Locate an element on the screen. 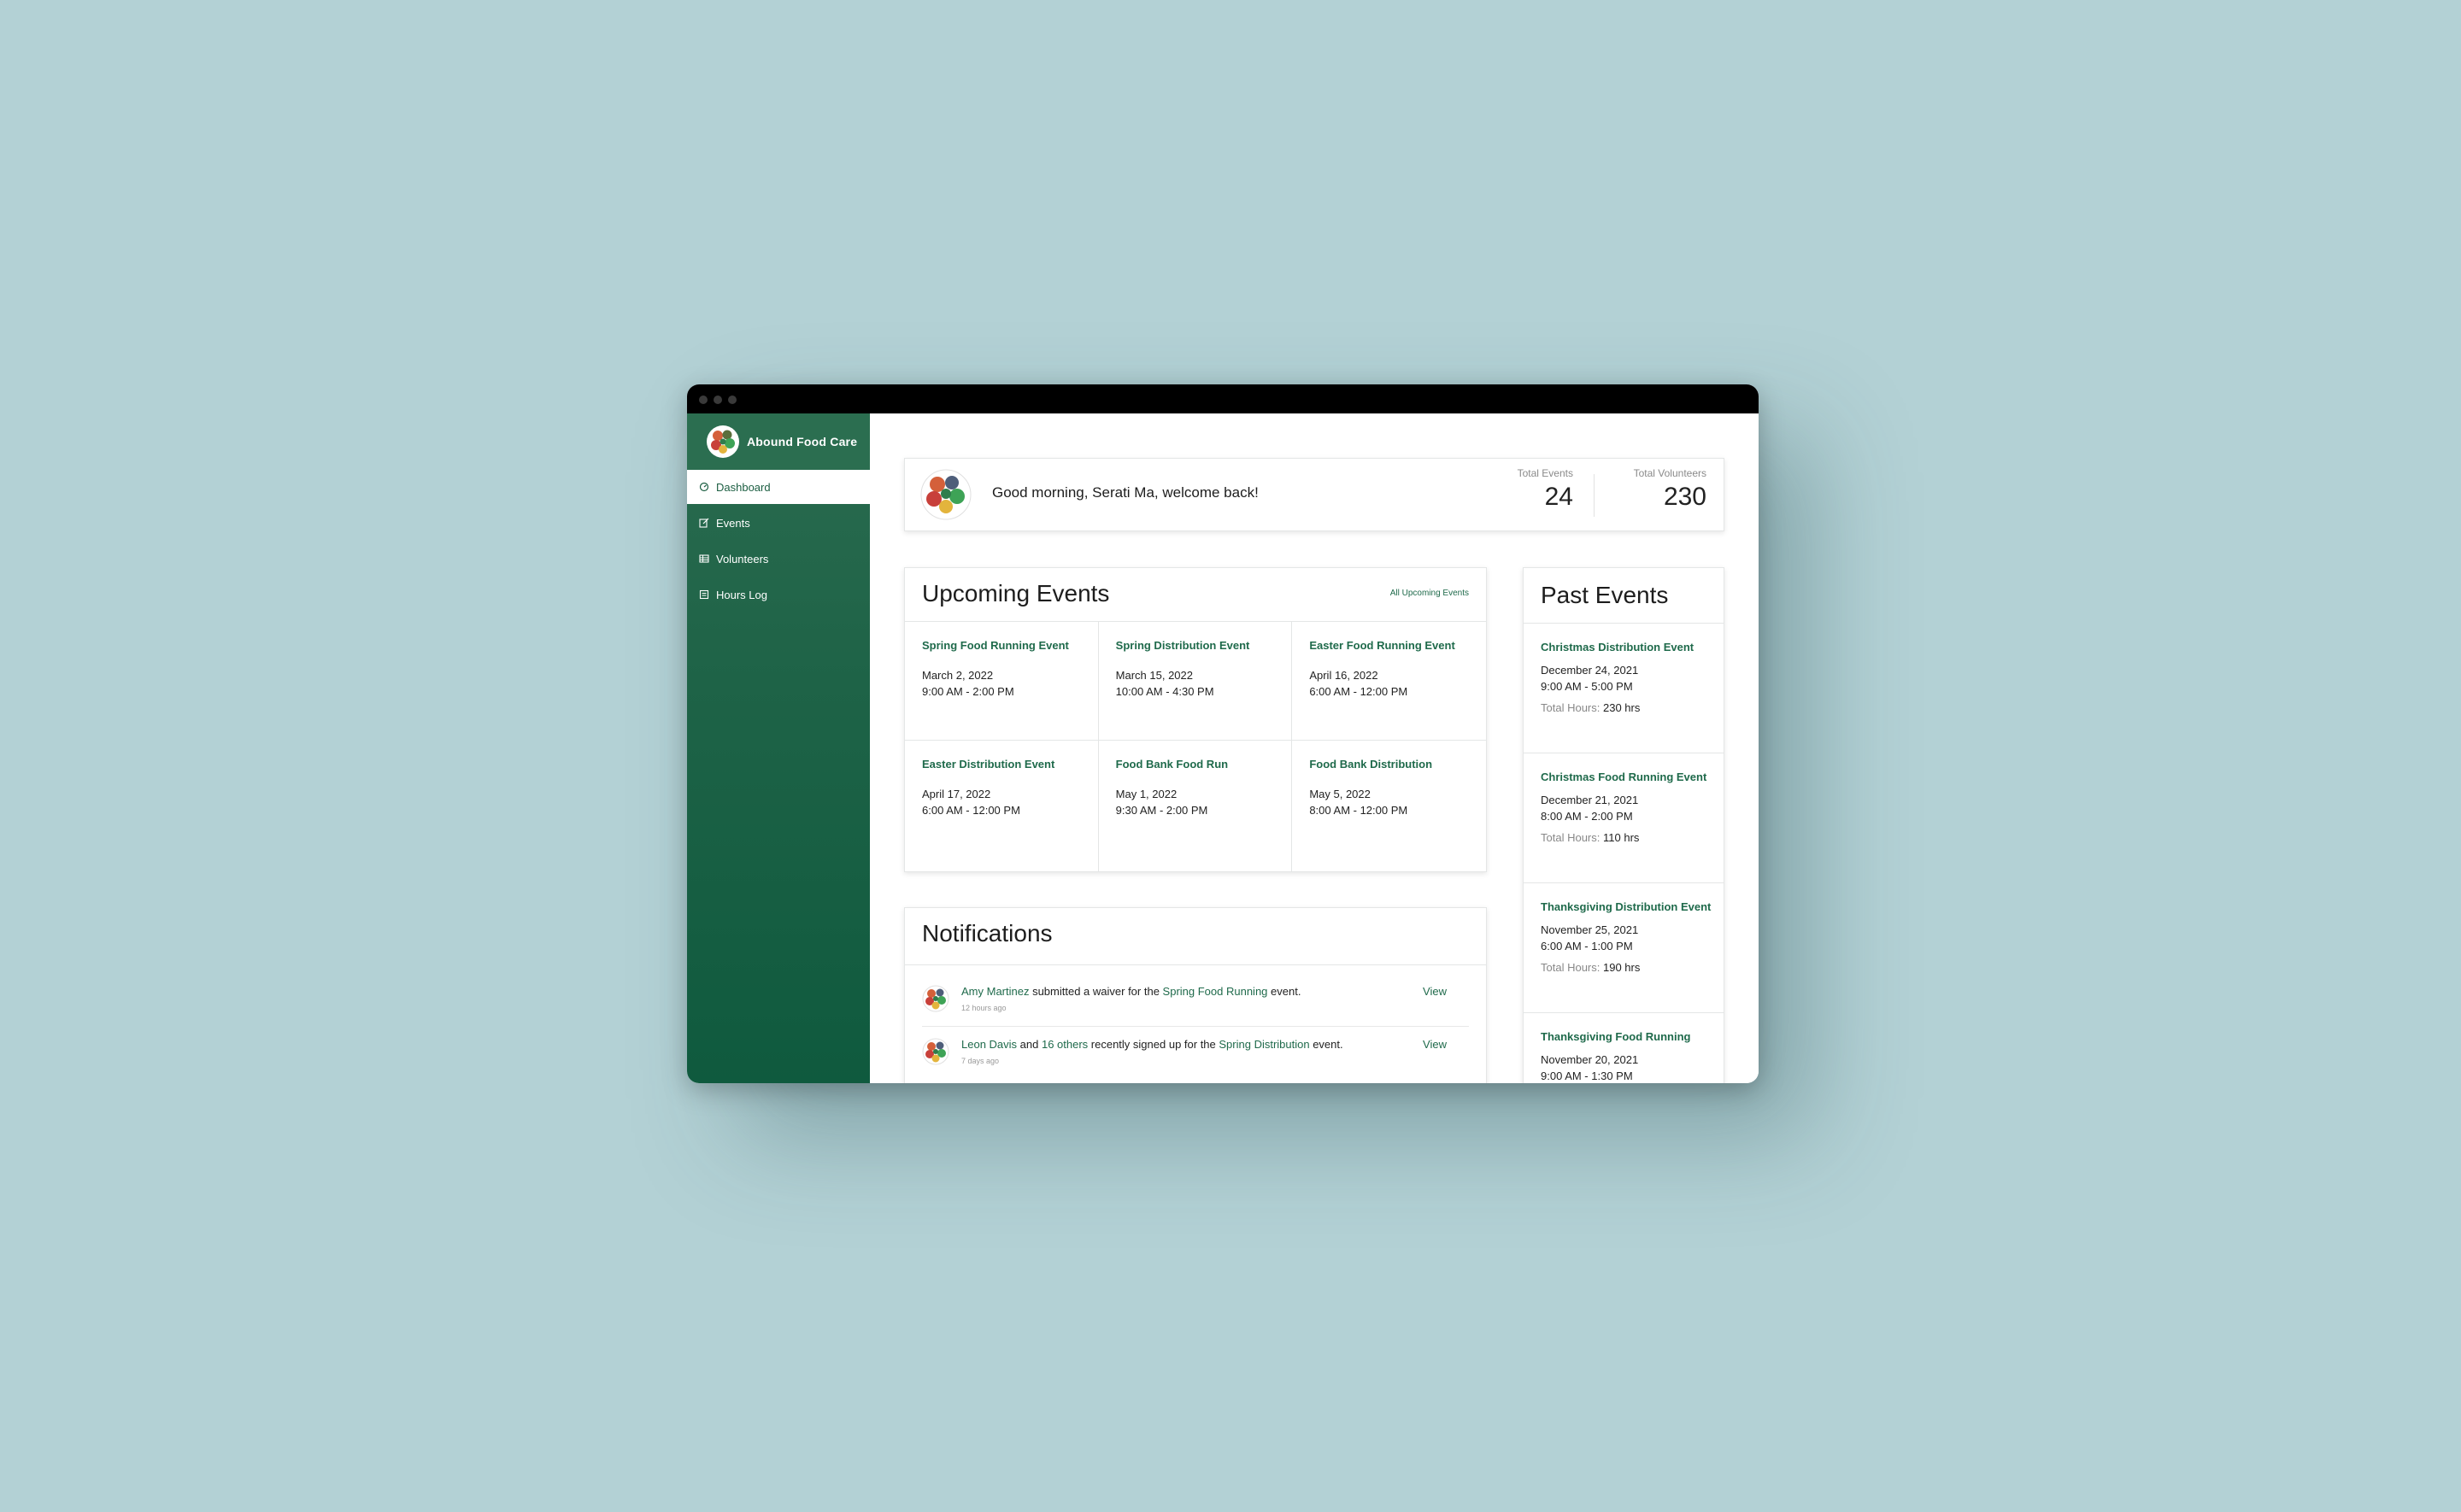 The height and width of the screenshot is (1512, 2461). notification-time: 12 hours ago is located at coordinates (984, 1008).